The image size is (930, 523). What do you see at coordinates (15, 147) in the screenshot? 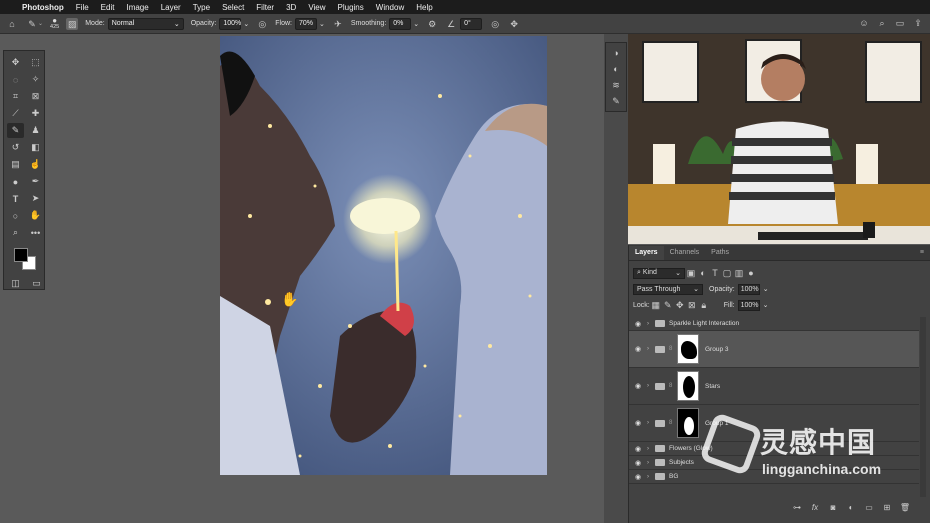
I see `history-brush-tool-icon: ↺` at bounding box center [15, 147].